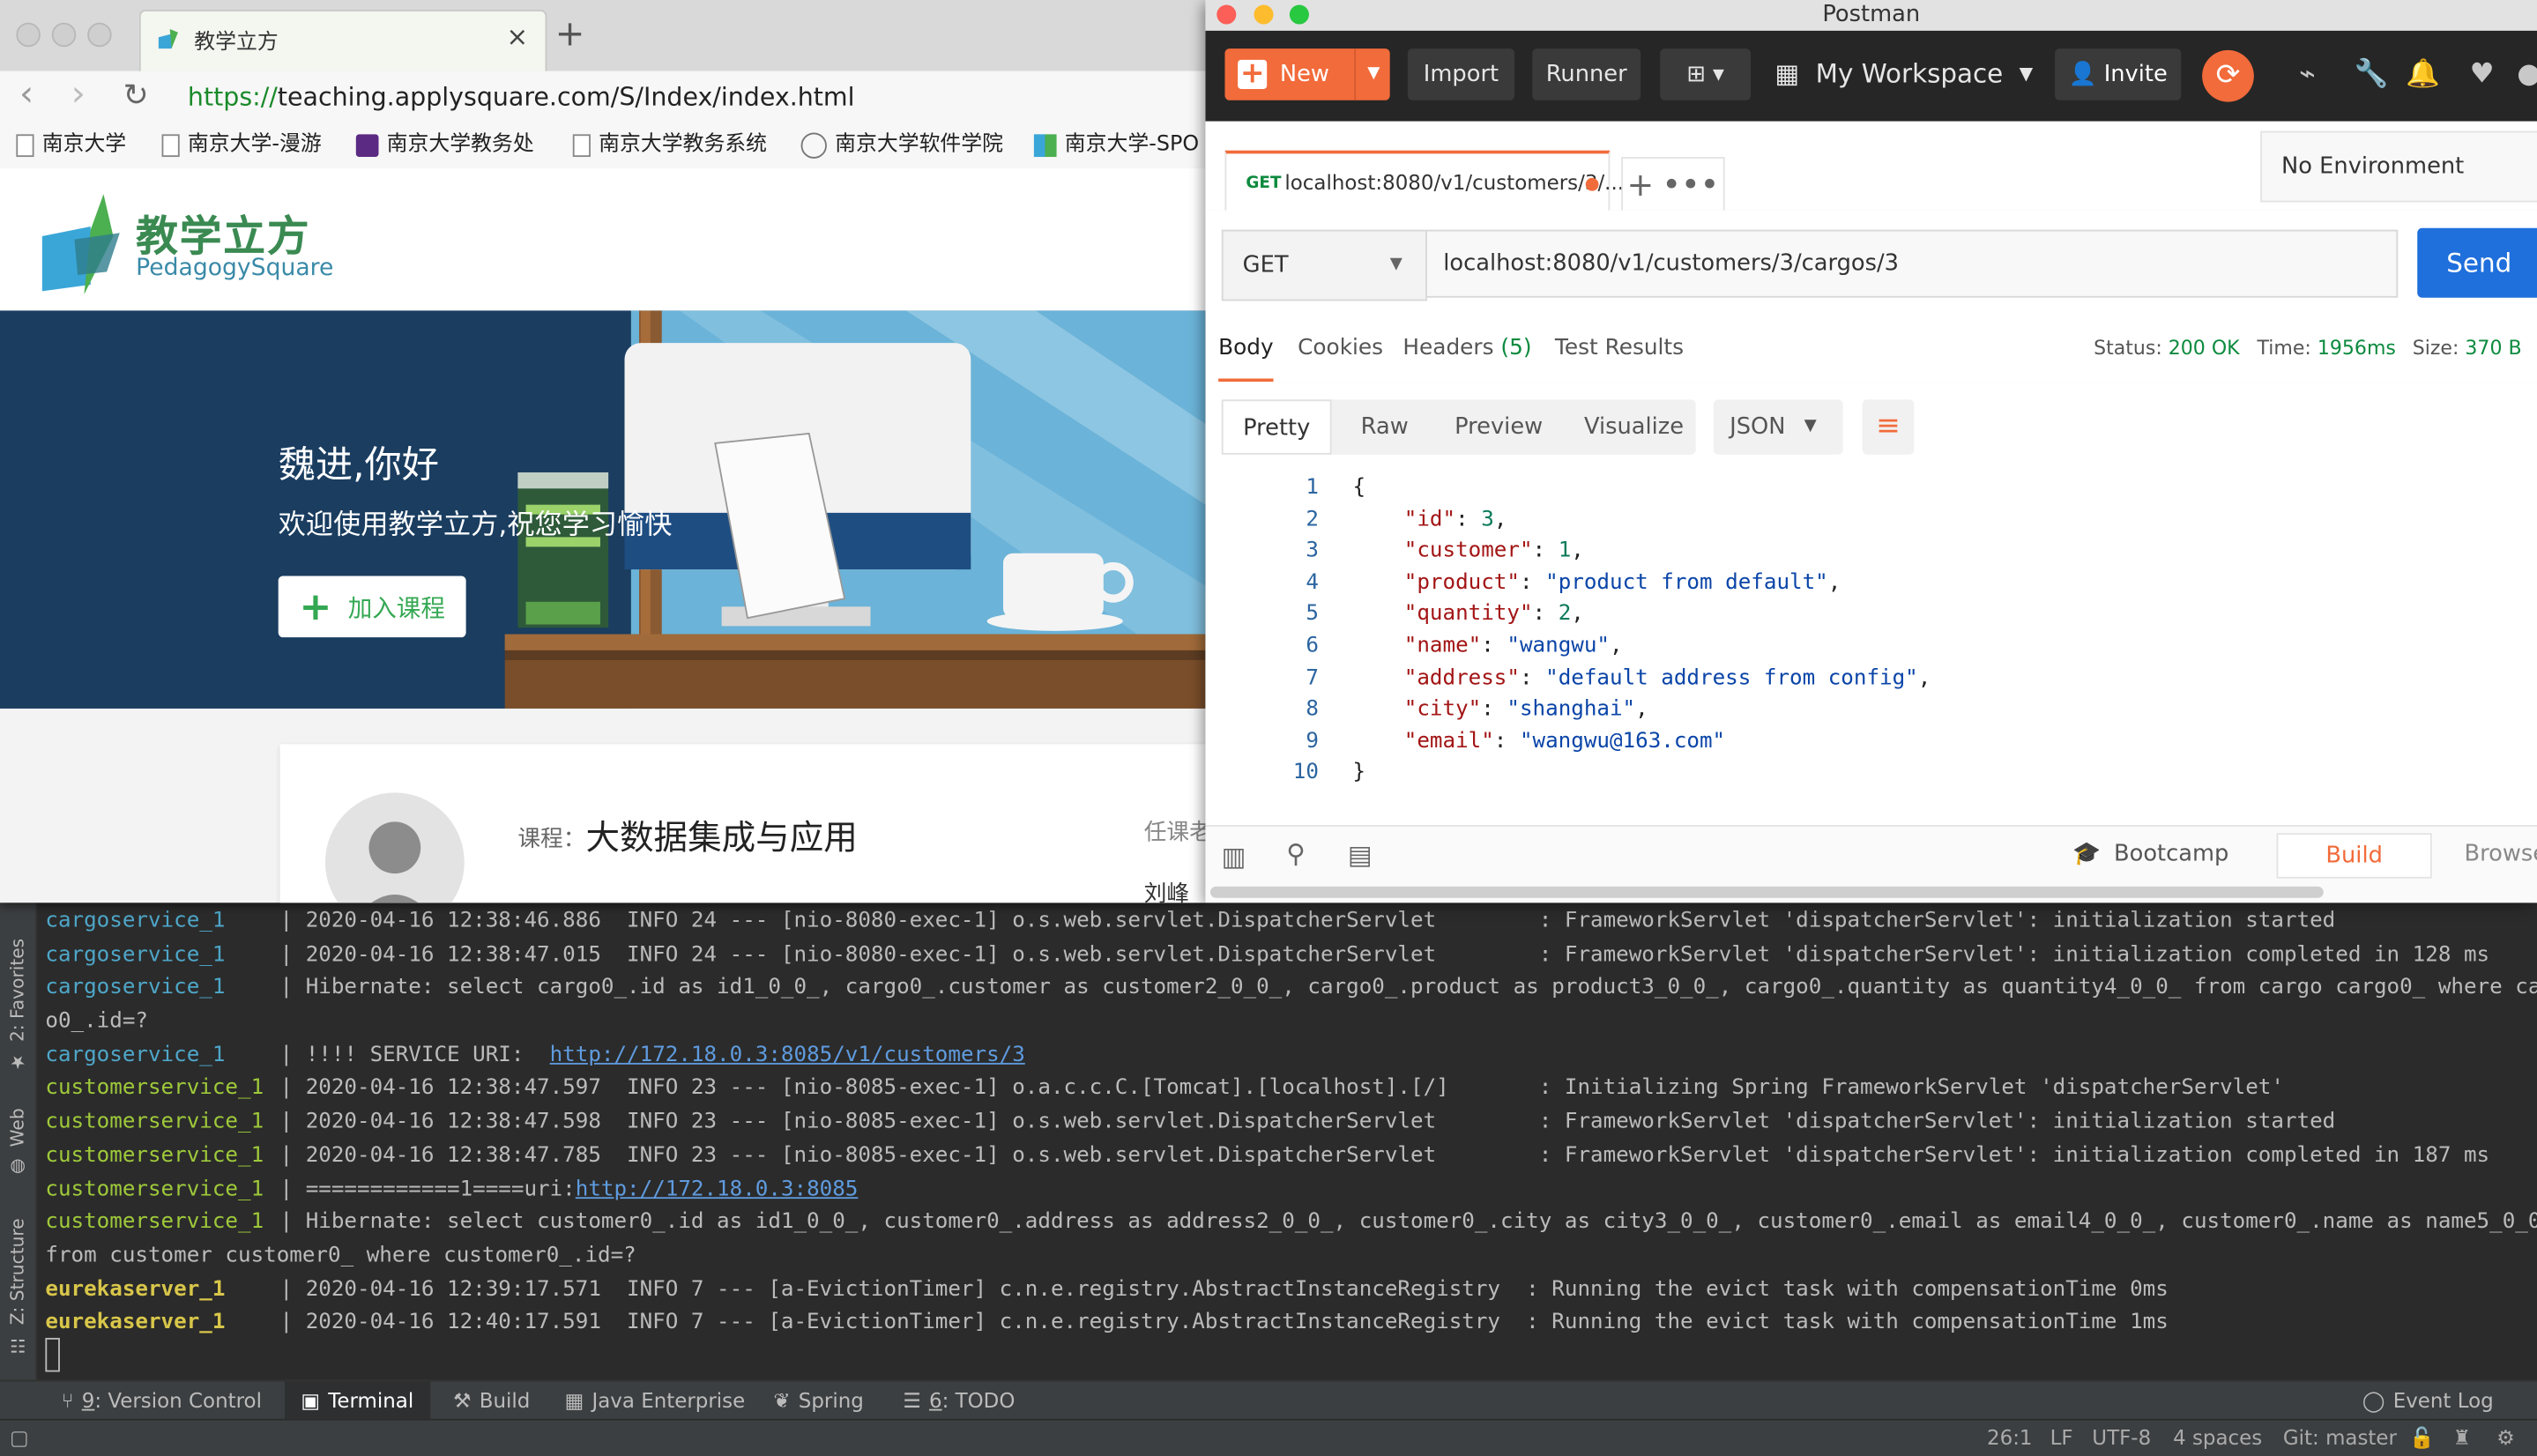 This screenshot has height=1456, width=2537. I want to click on invite-button: 👤 Invite, so click(2118, 74).